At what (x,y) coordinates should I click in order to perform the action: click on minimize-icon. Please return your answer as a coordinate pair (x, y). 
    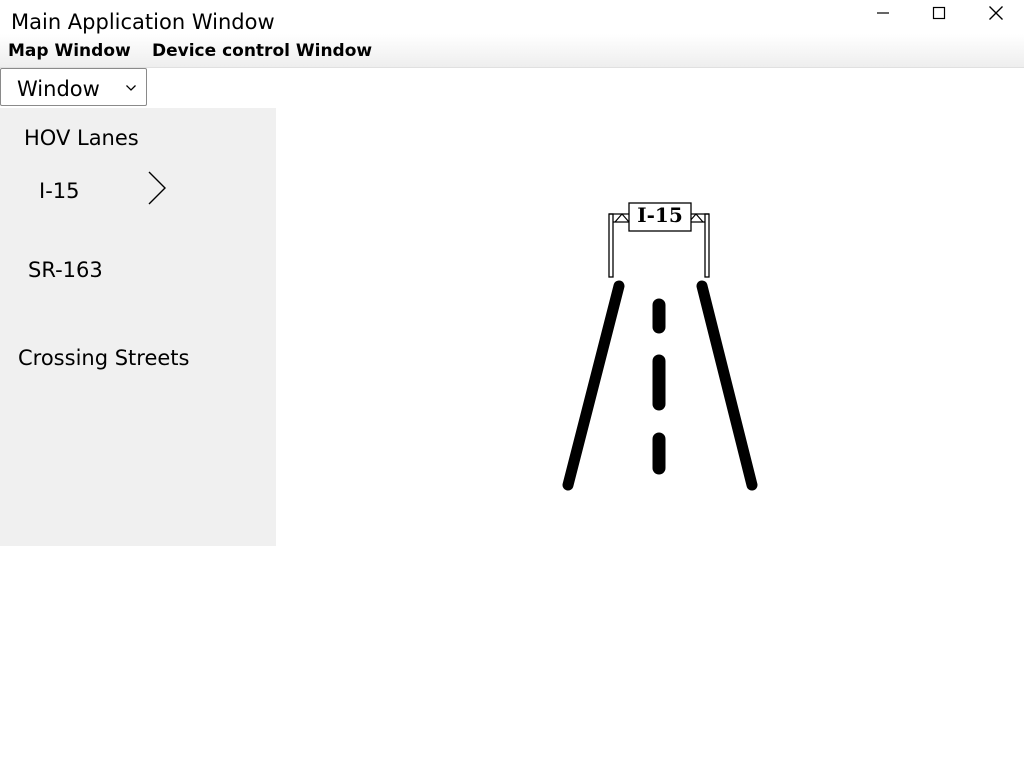
    Looking at the image, I should click on (883, 13).